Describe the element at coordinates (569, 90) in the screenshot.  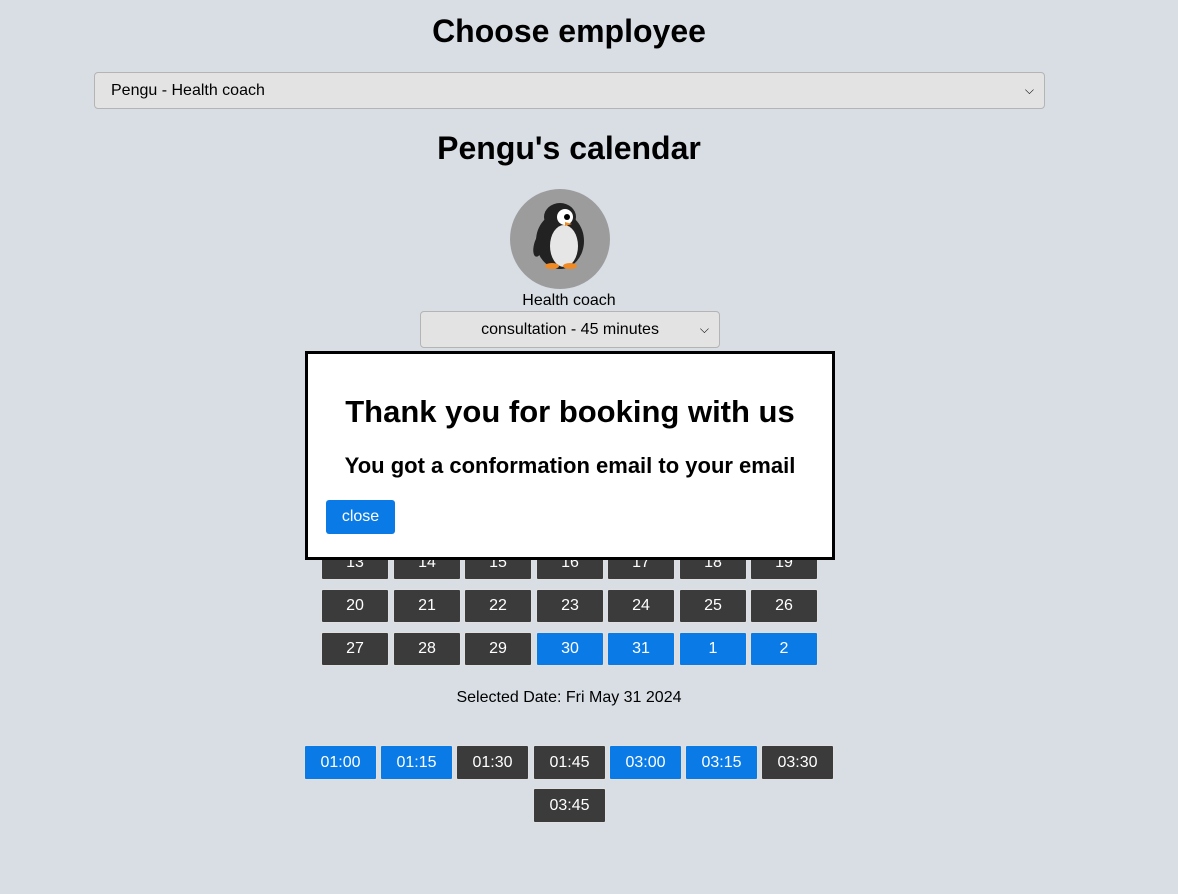
I see `employee-select: Pengu - Health coach ⌵` at that location.